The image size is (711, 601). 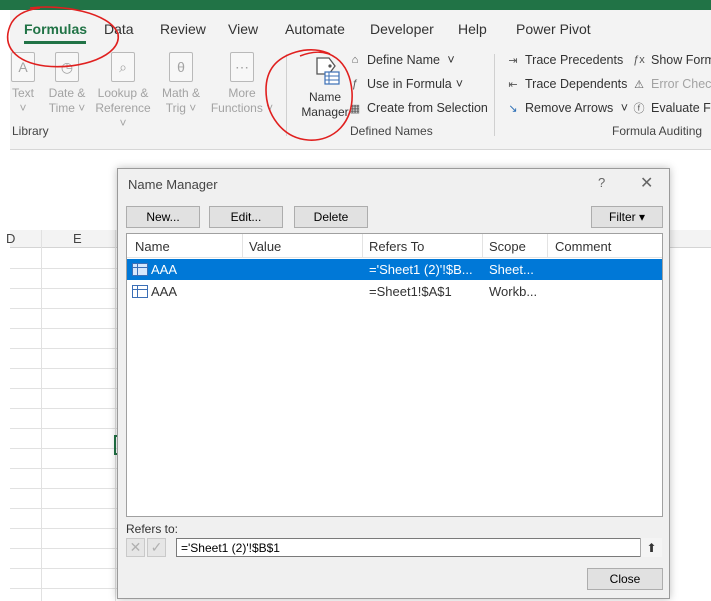 I want to click on dialog-title: Name Manager, so click(x=173, y=184).